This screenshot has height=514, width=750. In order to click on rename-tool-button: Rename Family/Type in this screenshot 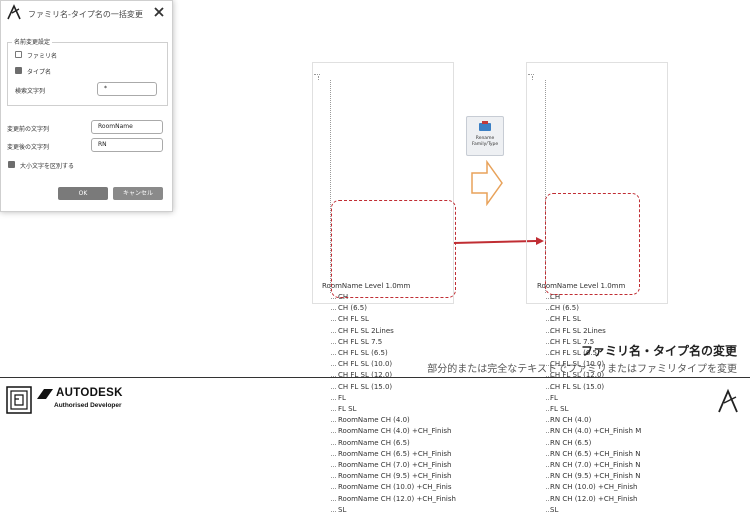, I will do `click(485, 136)`.